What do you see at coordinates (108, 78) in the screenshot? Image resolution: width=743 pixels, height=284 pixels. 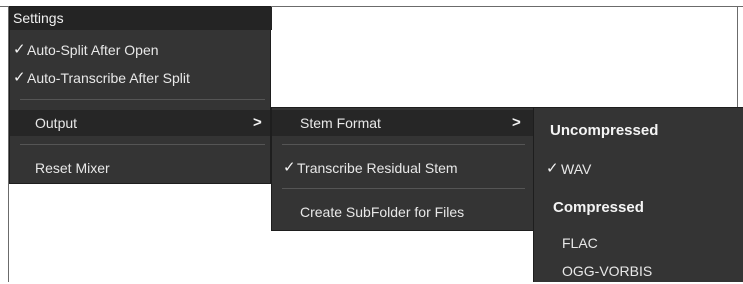 I see `menu-item-label: Auto-Transcribe After Split` at bounding box center [108, 78].